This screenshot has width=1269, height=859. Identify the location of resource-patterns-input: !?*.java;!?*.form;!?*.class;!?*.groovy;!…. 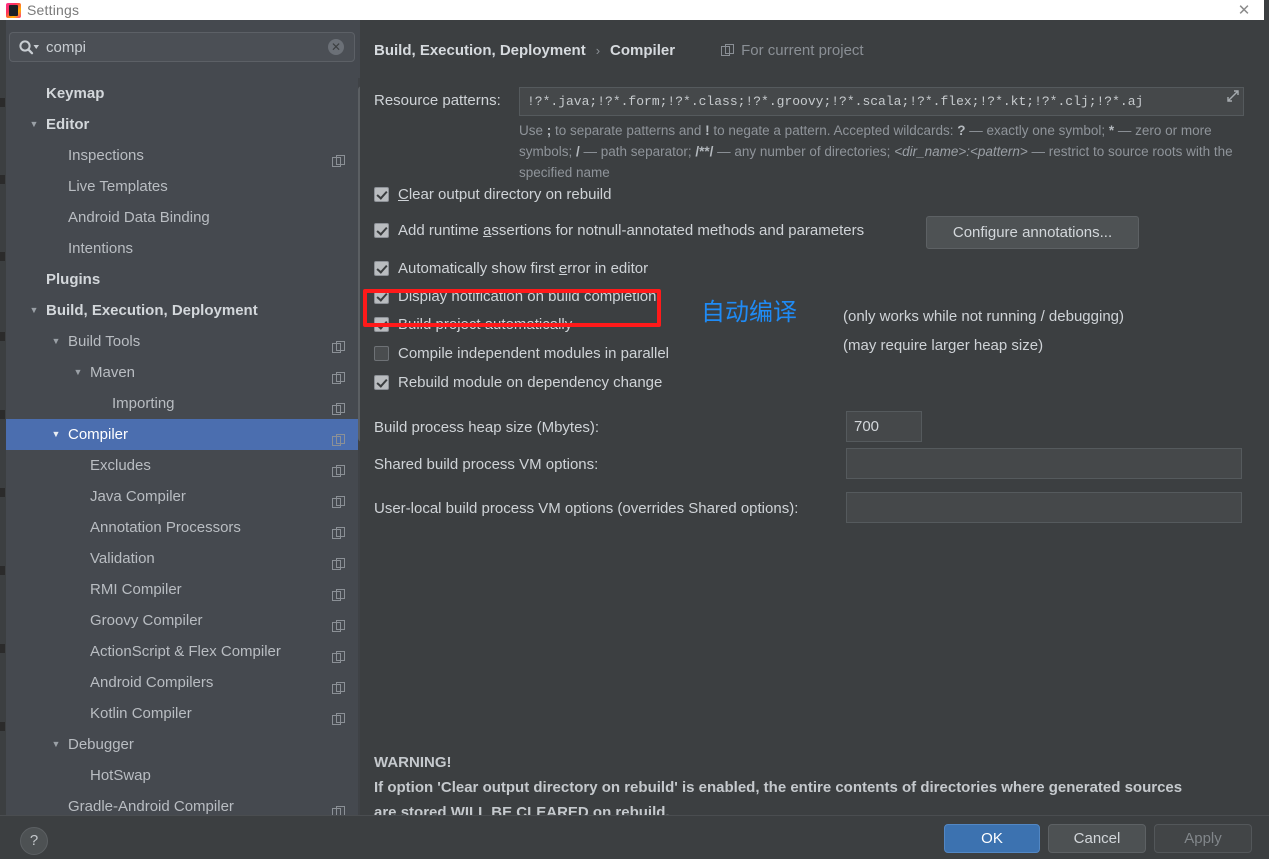
(881, 101).